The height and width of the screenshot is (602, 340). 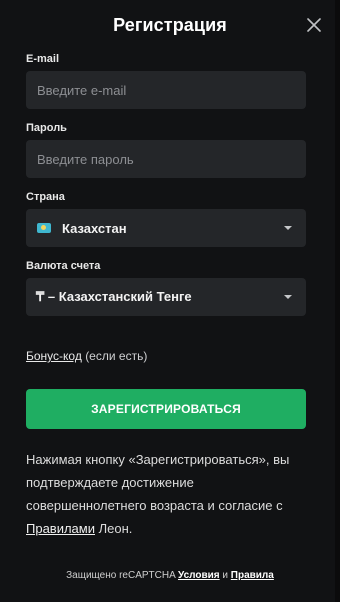 I want to click on recaptcha-joiner: и, so click(x=225, y=575).